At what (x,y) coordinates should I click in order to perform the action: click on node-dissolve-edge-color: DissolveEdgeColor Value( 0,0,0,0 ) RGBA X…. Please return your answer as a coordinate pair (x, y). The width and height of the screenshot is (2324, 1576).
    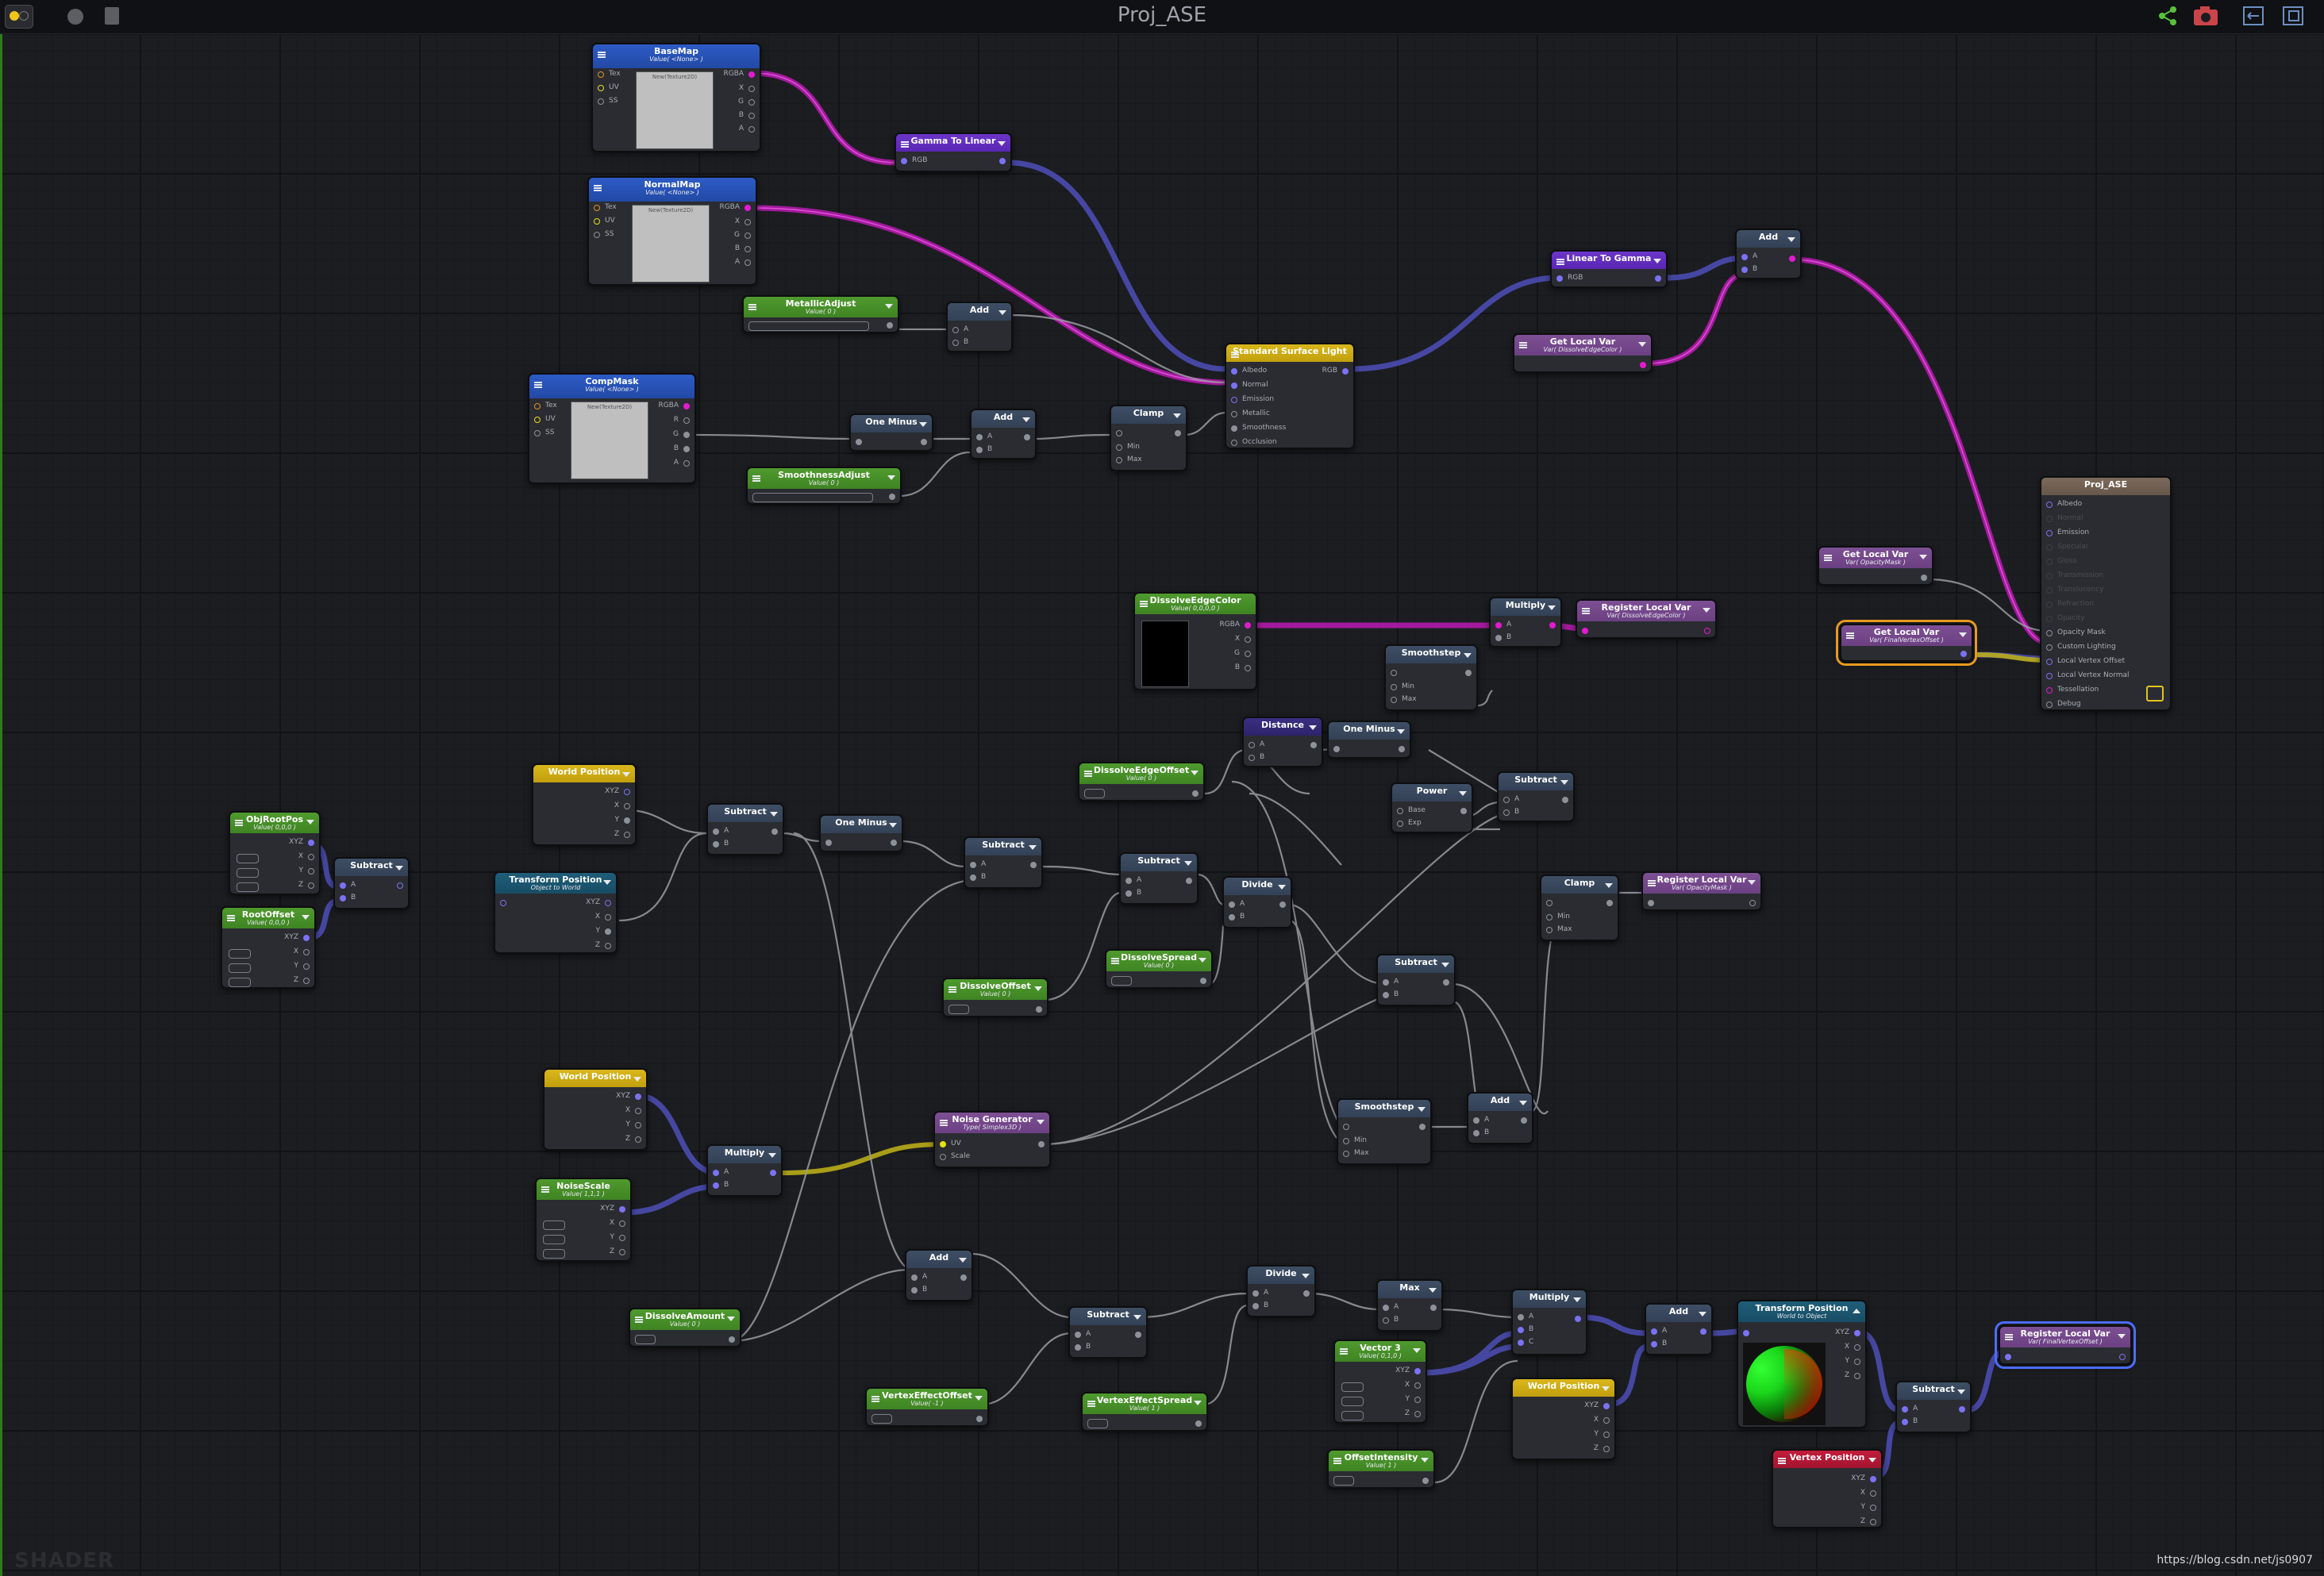
    Looking at the image, I should click on (1195, 641).